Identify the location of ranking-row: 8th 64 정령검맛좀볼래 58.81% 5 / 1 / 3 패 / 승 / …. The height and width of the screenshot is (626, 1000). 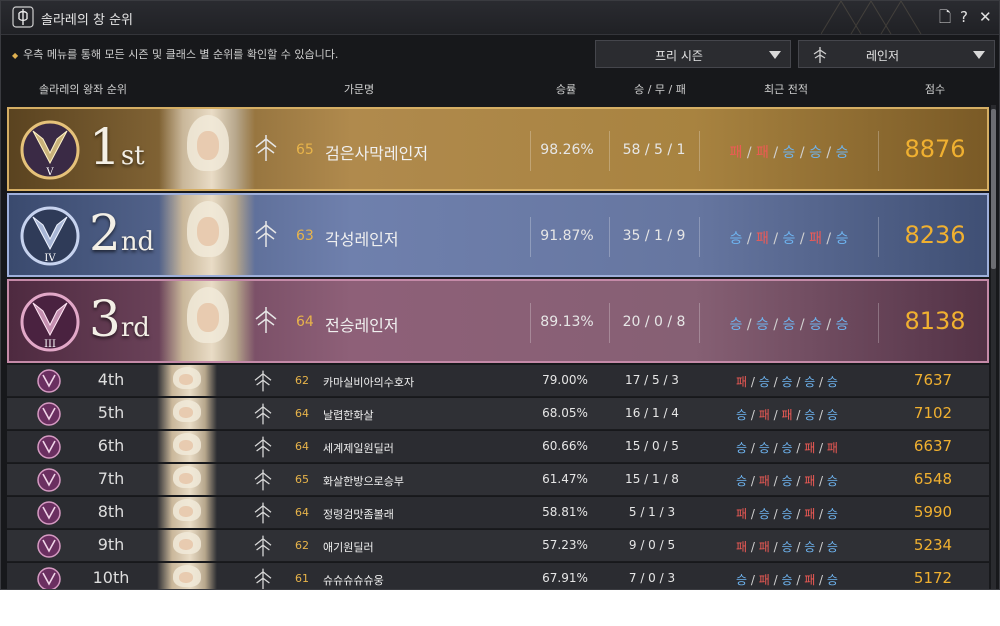
(498, 513).